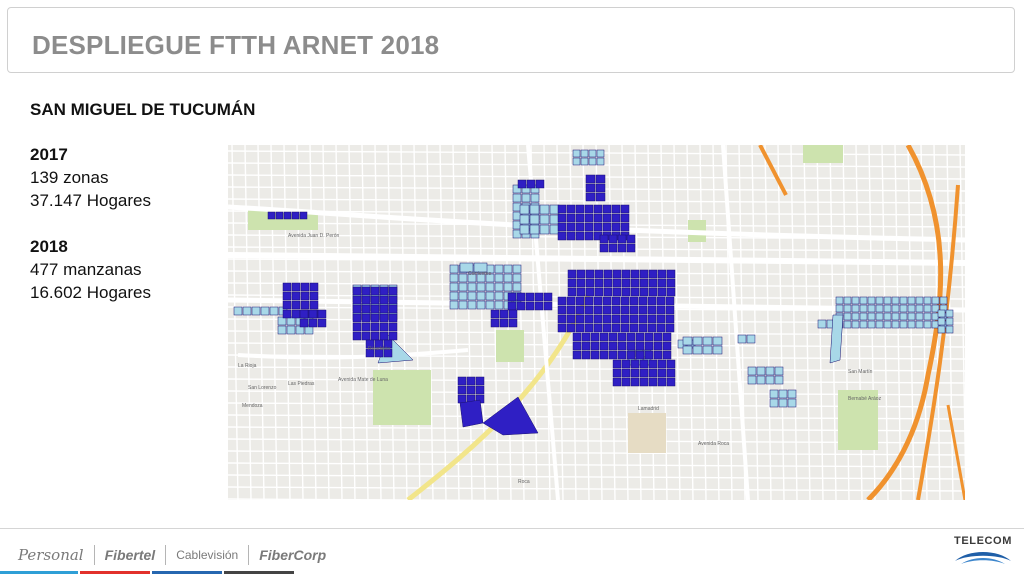 This screenshot has width=1024, height=576. What do you see at coordinates (524, 482) in the screenshot?
I see `street-label: Roca` at bounding box center [524, 482].